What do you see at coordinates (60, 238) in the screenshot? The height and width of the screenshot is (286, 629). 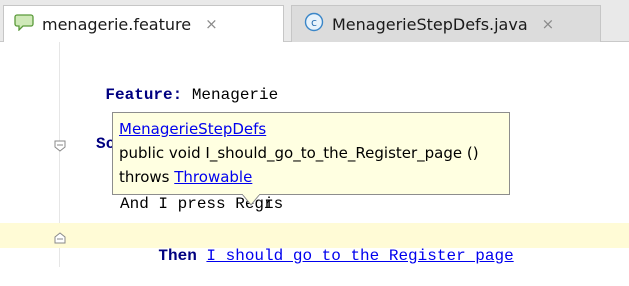 I see `fold-end-icon` at bounding box center [60, 238].